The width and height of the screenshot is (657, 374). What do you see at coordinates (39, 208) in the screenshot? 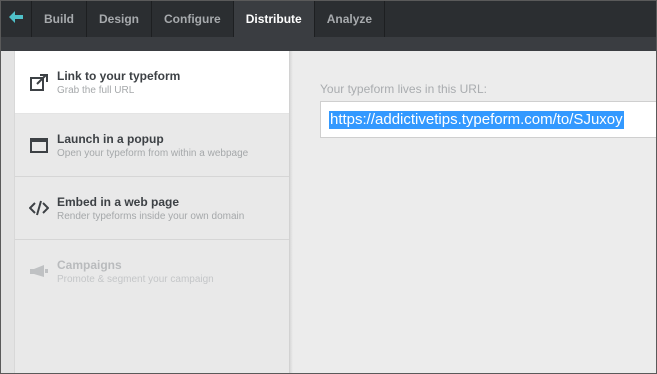
I see `code-embed-icon` at bounding box center [39, 208].